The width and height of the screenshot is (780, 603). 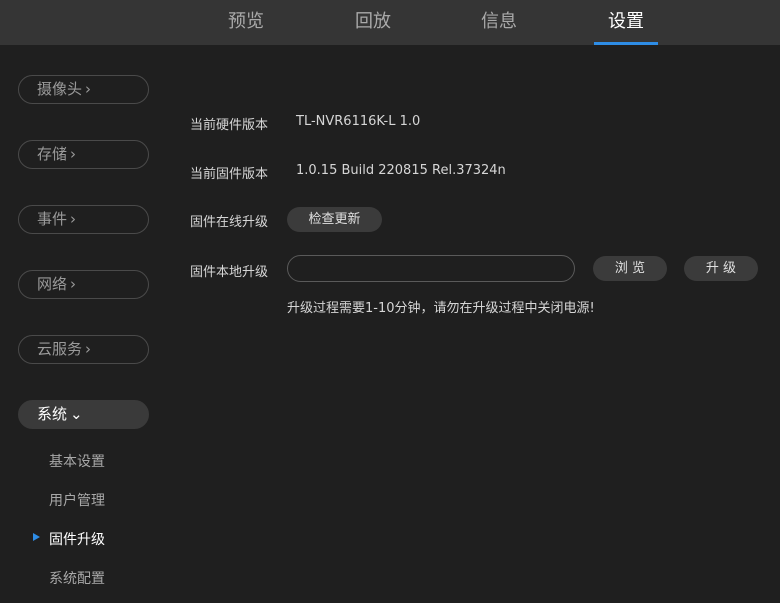 I want to click on sidebar-subitem-user-management: 用户管理, so click(x=77, y=500).